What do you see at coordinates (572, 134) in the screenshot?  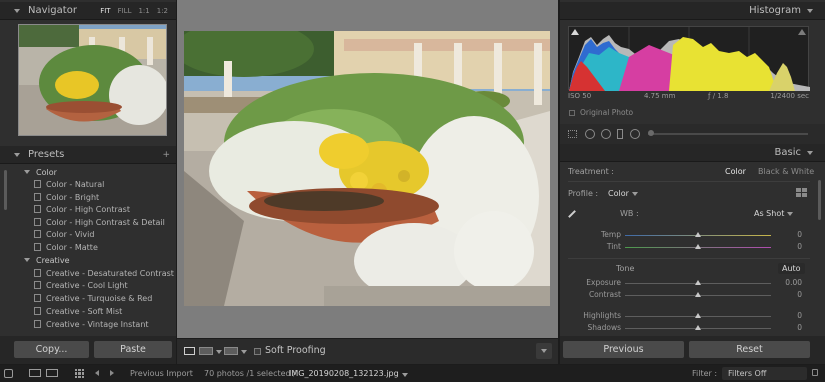 I see `crop-tool-icon` at bounding box center [572, 134].